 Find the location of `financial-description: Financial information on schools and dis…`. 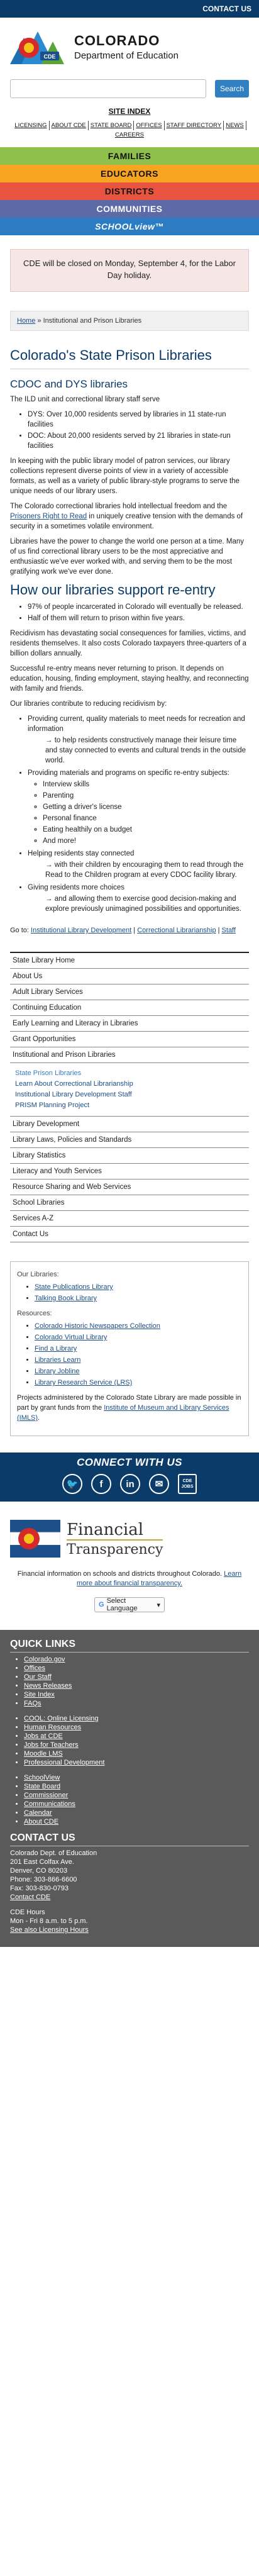

financial-description: Financial information on schools and dis… is located at coordinates (129, 1578).